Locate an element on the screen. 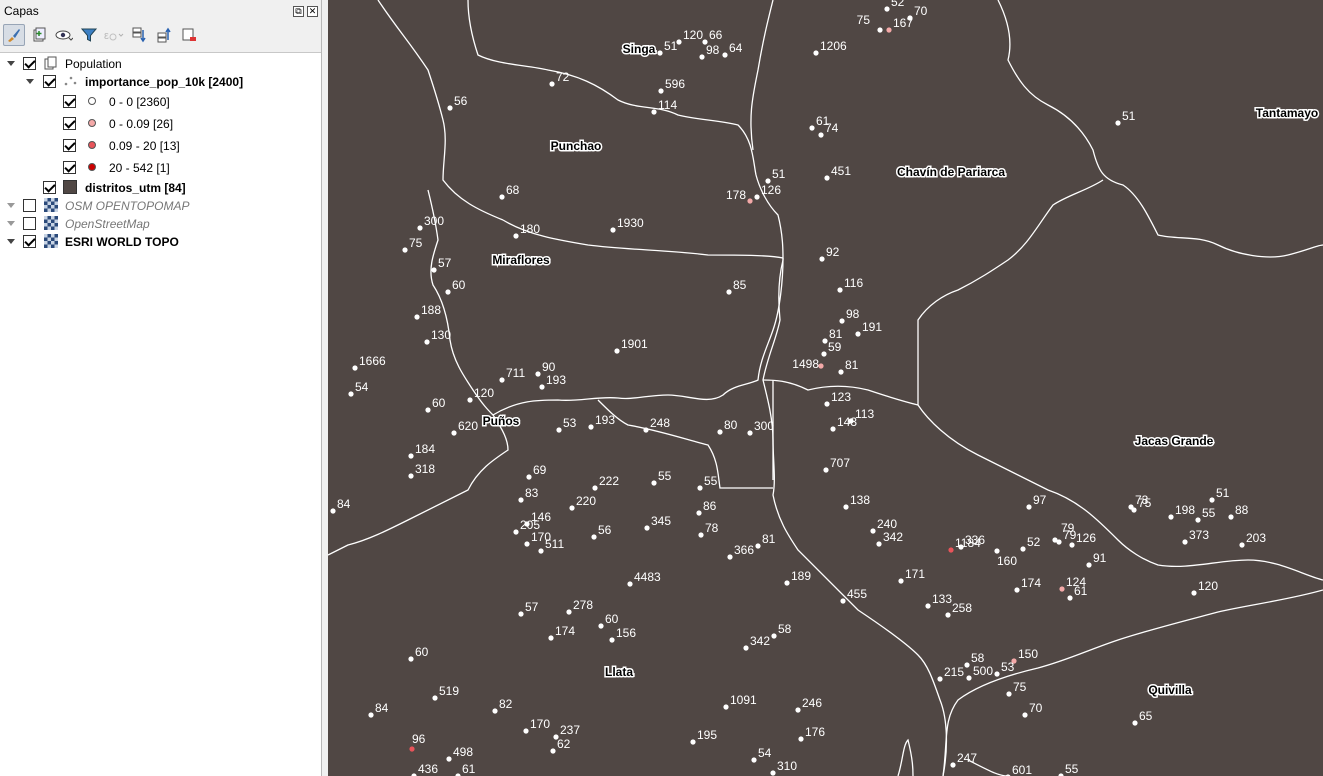 The image size is (1323, 776). population-point-label: 455 is located at coordinates (857, 594).